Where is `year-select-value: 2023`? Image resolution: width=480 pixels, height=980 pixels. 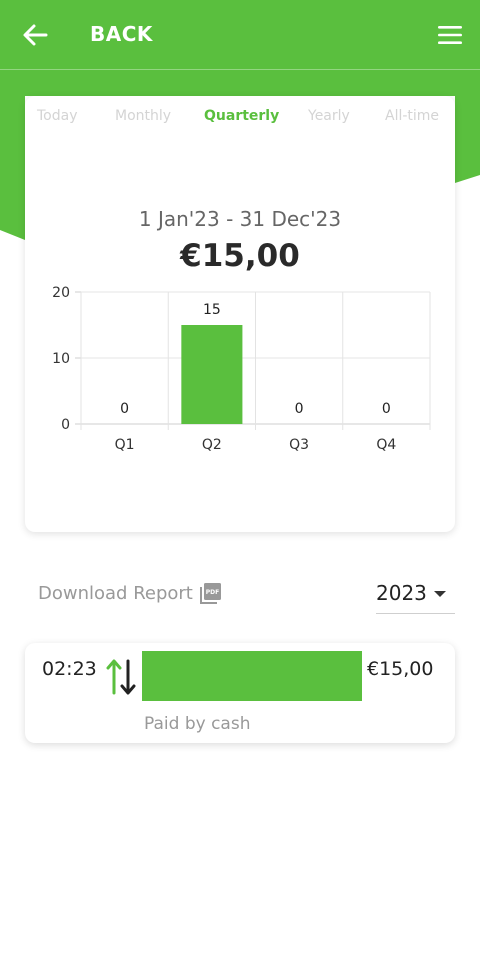
year-select-value: 2023 is located at coordinates (401, 593).